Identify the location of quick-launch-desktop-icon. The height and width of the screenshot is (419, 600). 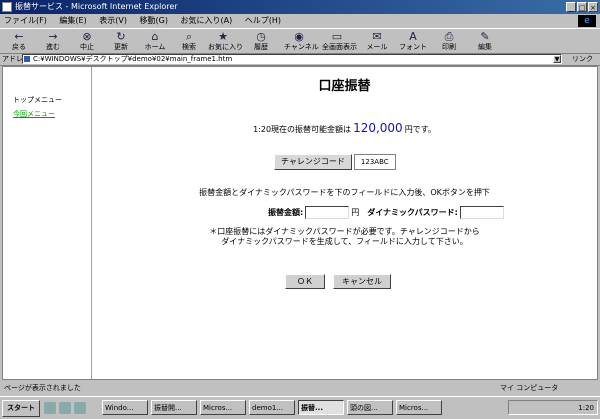
(65, 408).